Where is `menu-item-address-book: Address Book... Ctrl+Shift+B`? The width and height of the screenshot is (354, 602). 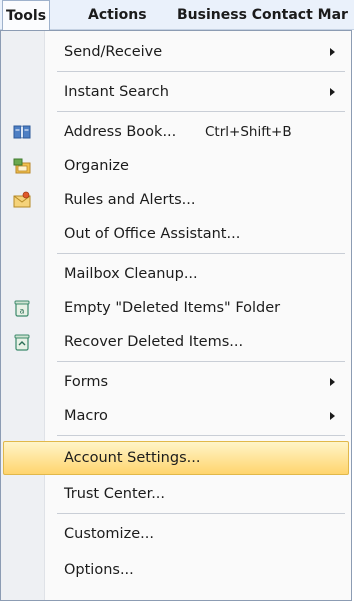 menu-item-address-book: Address Book... Ctrl+Shift+B is located at coordinates (176, 132).